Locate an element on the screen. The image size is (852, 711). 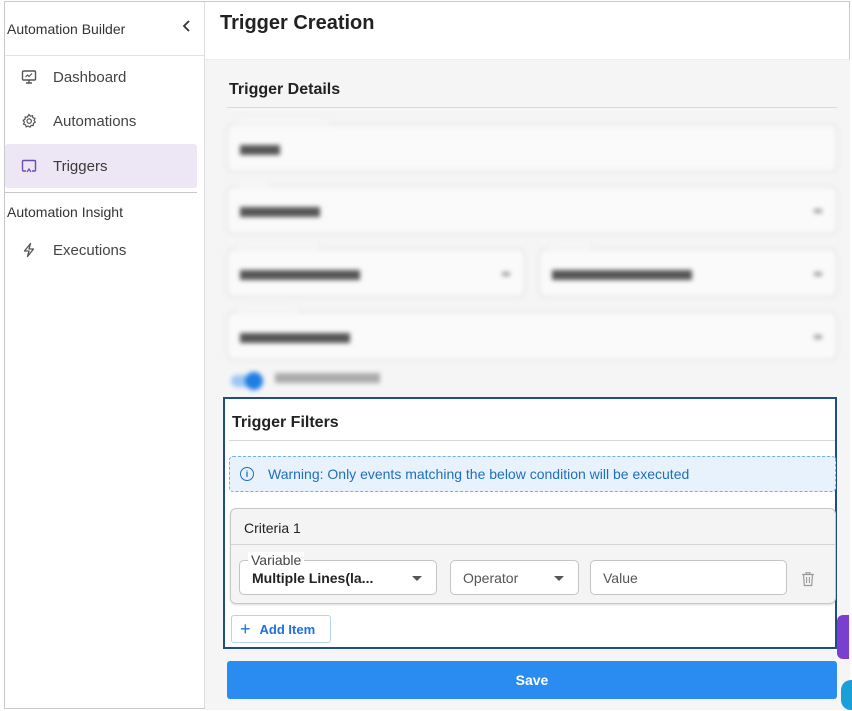
sidebar-item-label: Dashboard is located at coordinates (90, 77).